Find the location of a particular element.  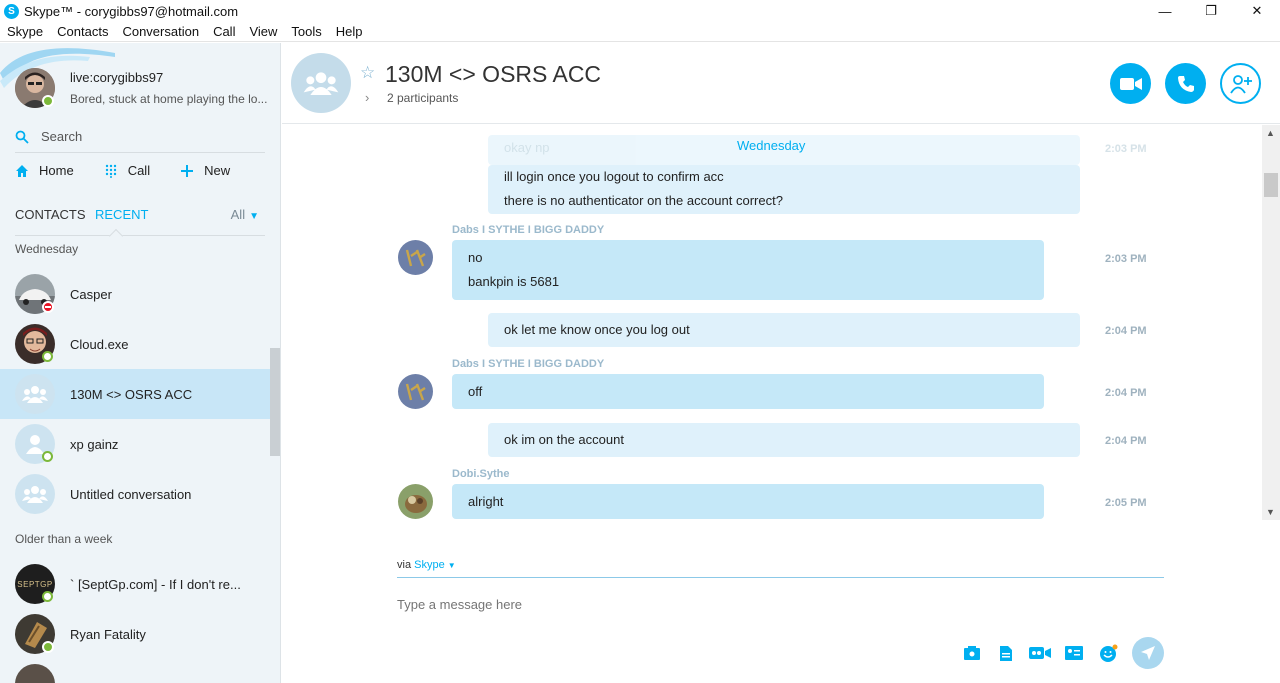

smiley-icon is located at coordinates (1108, 653).